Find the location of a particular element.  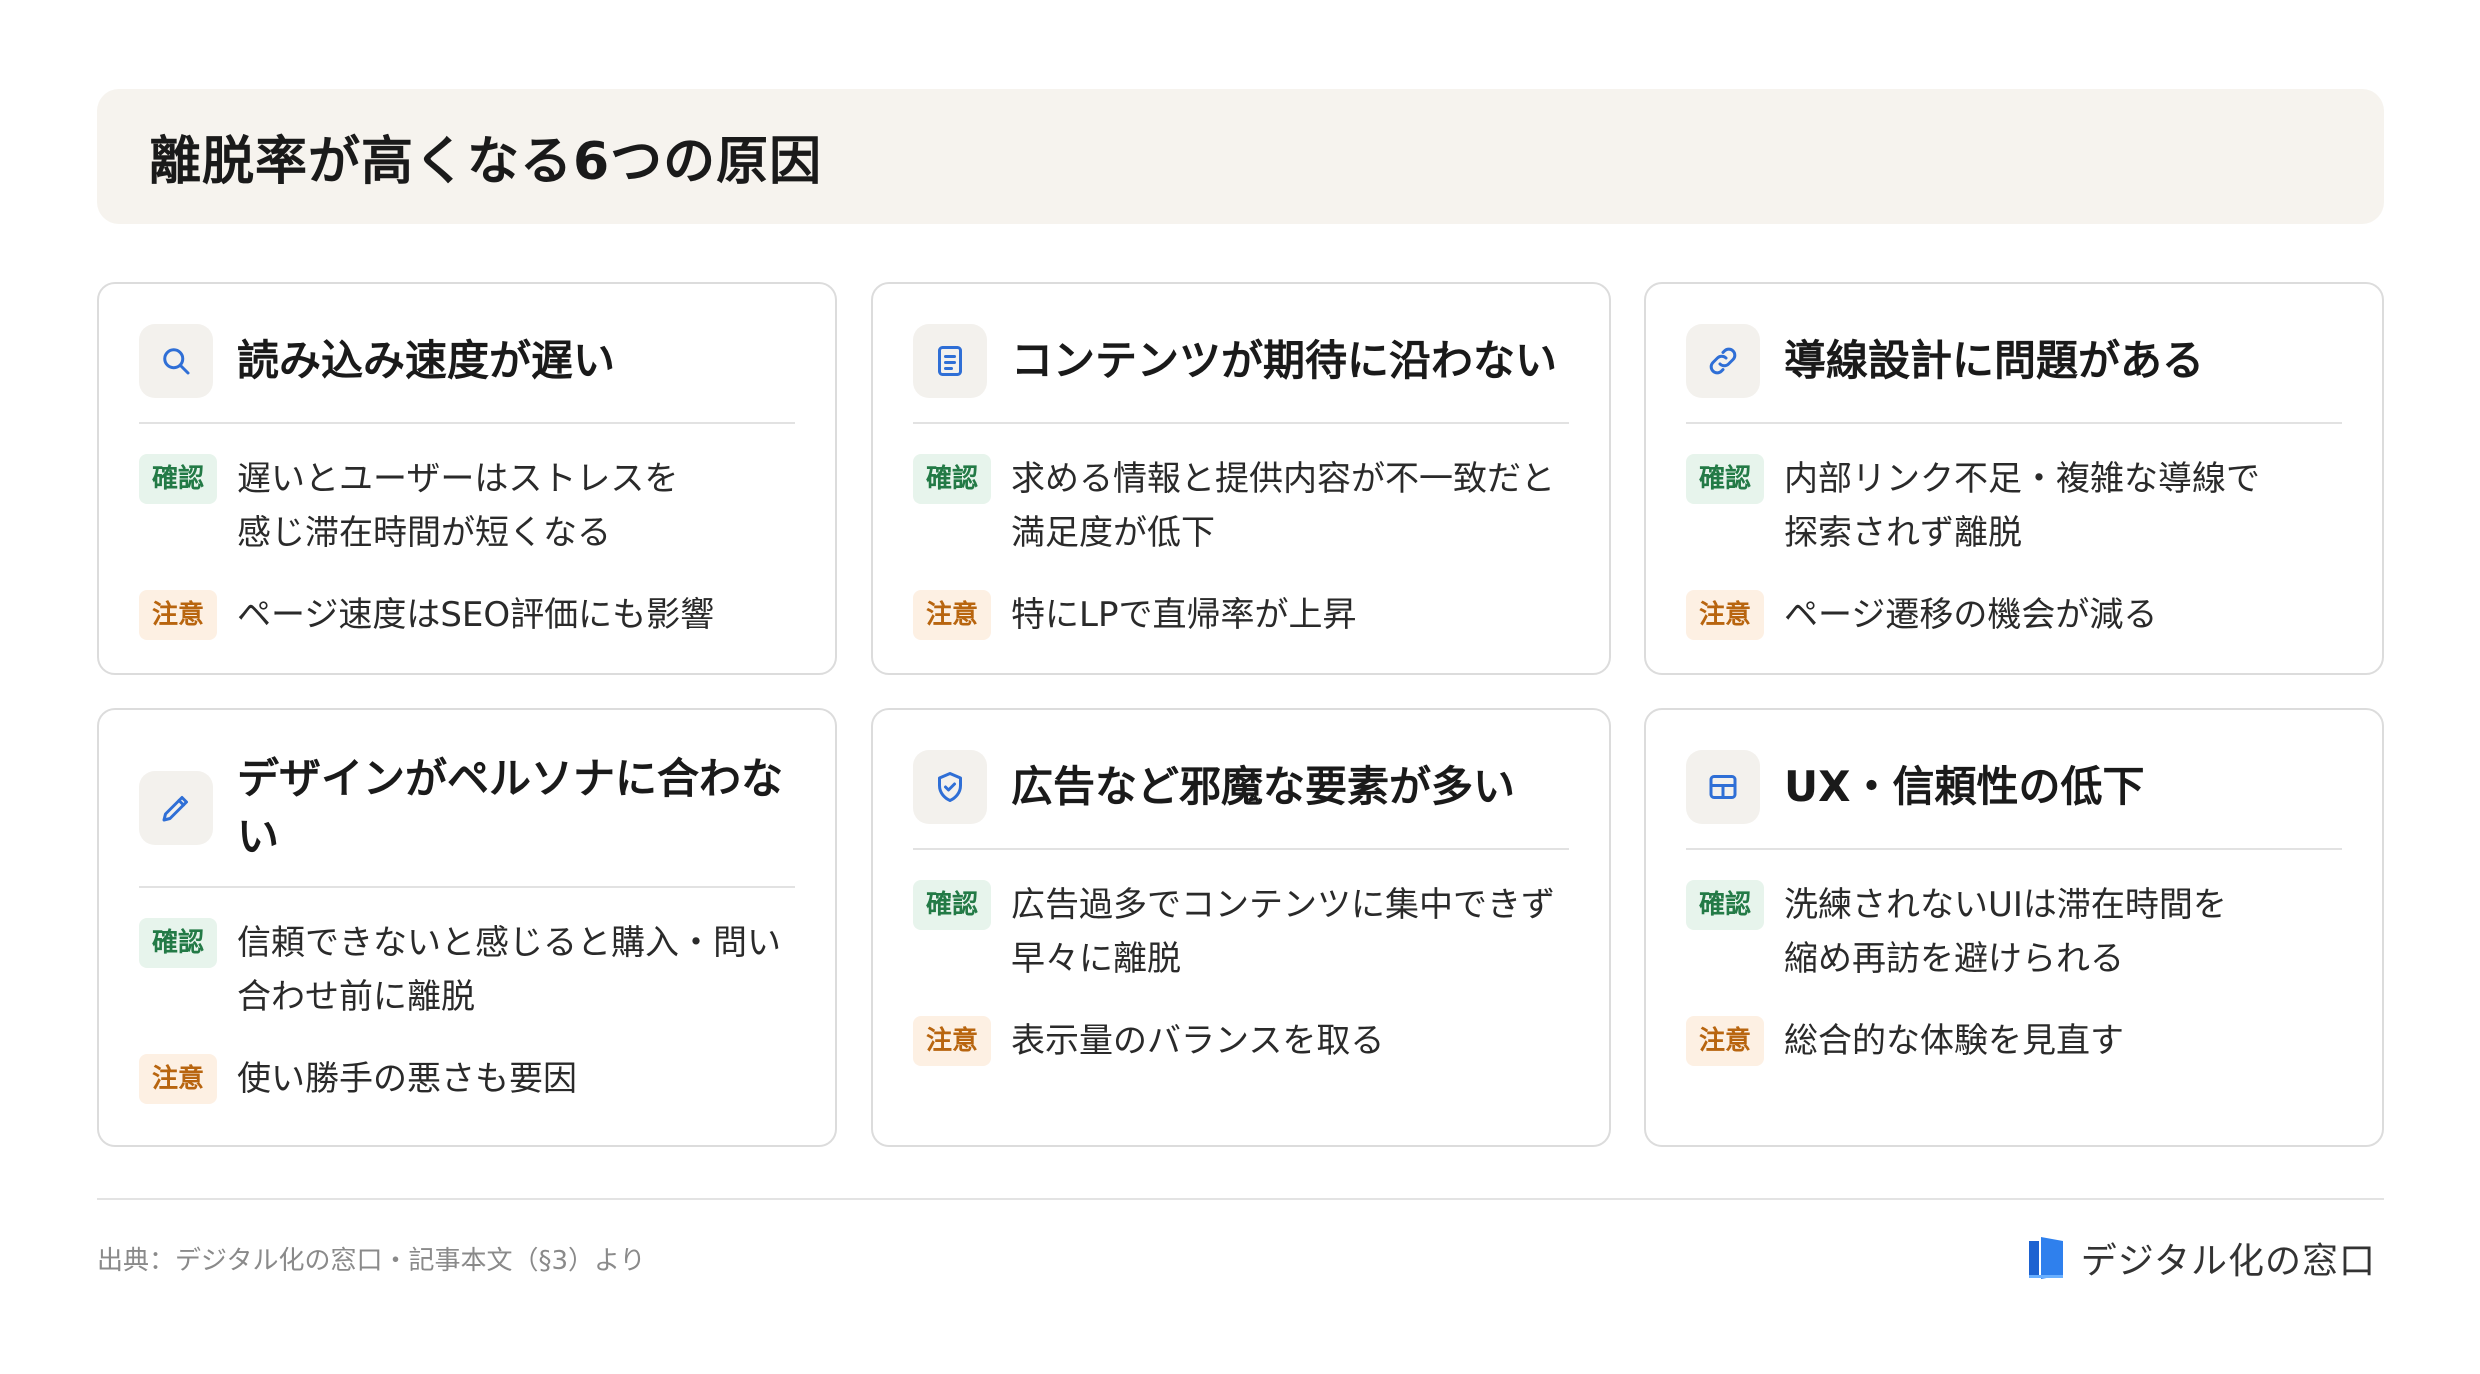

check-text: 遅いとユーザーはストレスを 感じ滞在時間が短くなる is located at coordinates (458, 506).